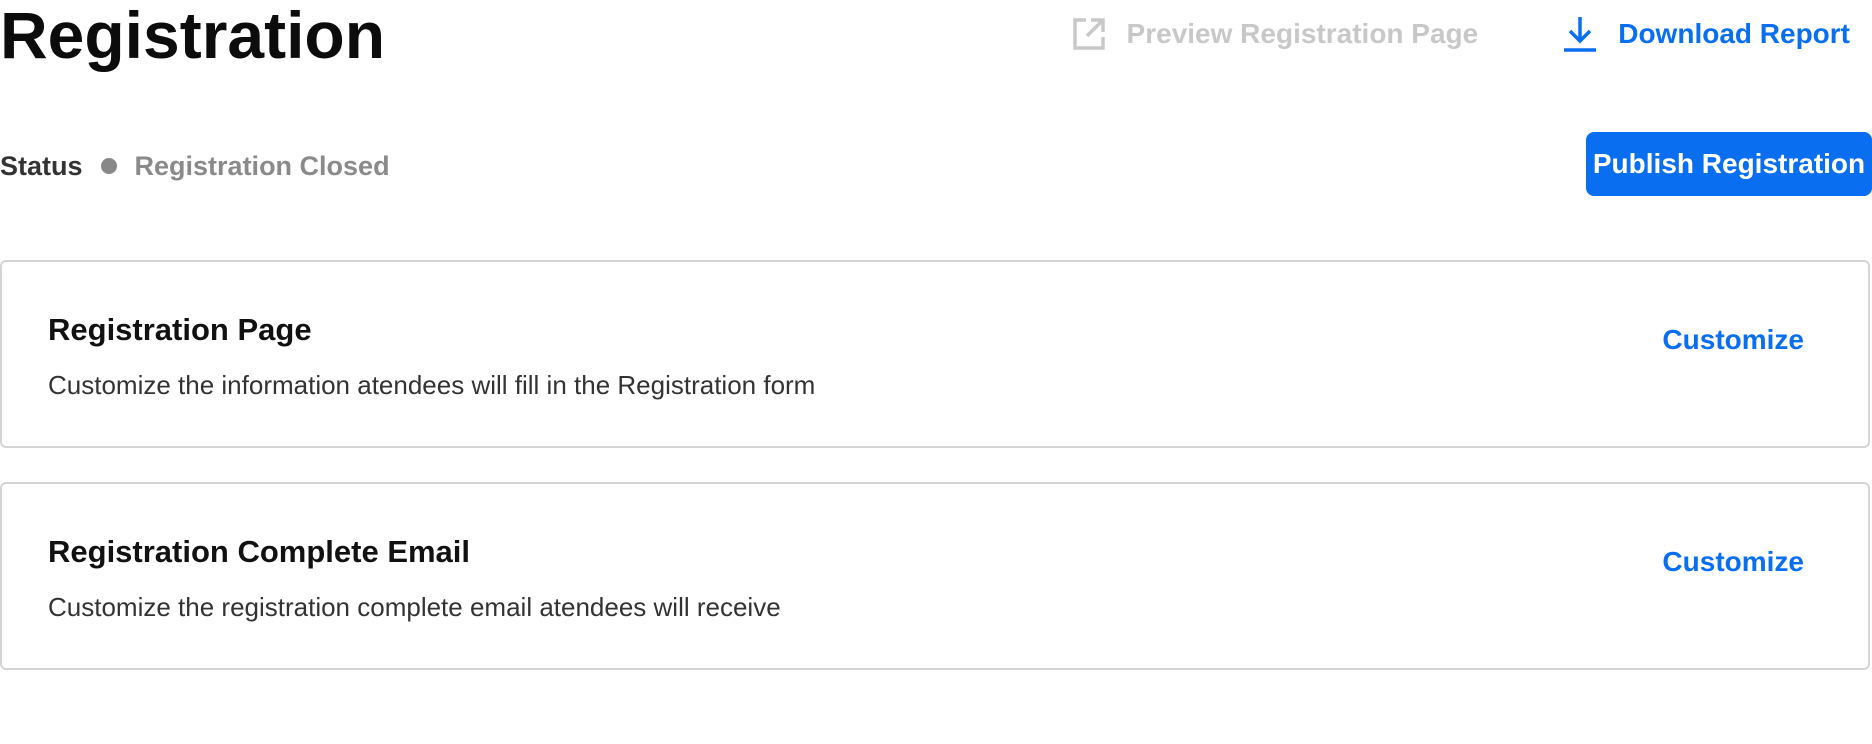  What do you see at coordinates (1734, 33) in the screenshot?
I see `download-report-label: Download Report` at bounding box center [1734, 33].